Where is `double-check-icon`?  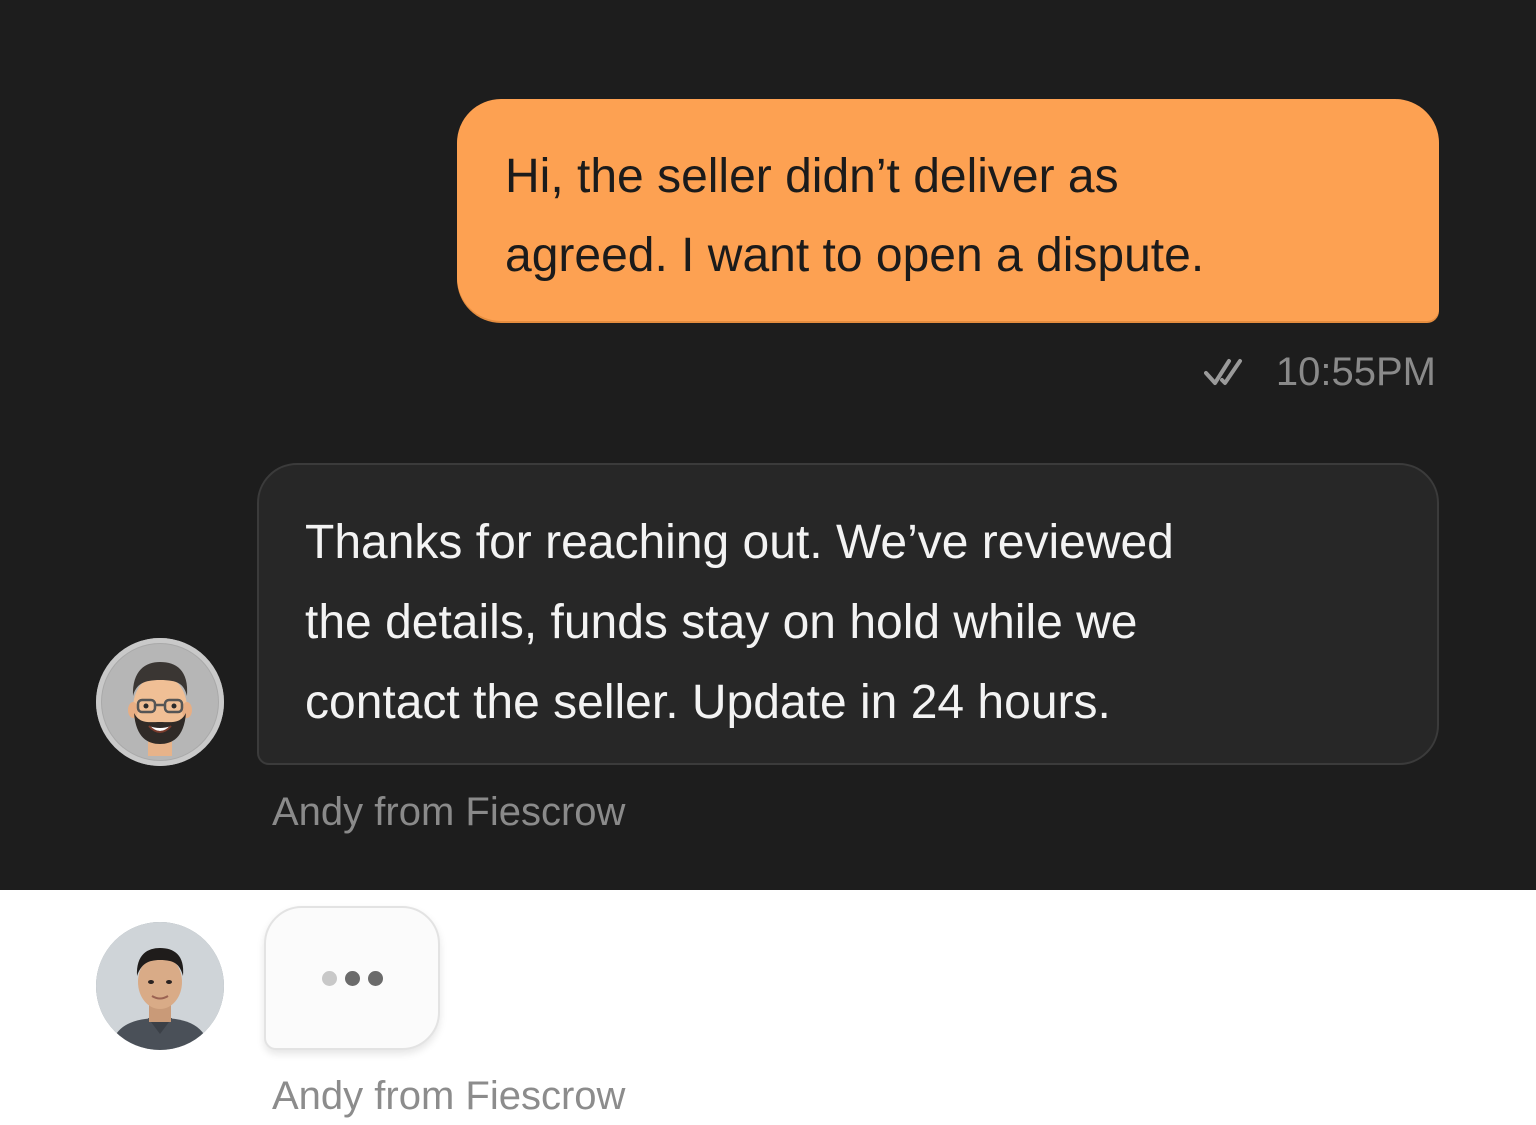 double-check-icon is located at coordinates (1222, 372).